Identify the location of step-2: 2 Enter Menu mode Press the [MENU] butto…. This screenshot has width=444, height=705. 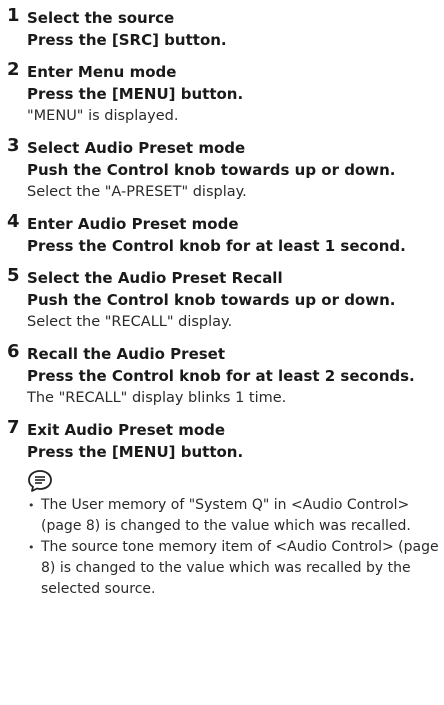
(225, 93).